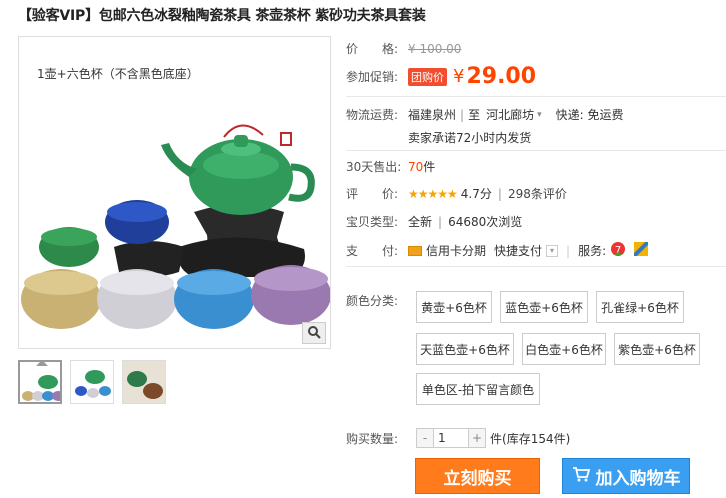 Image resolution: width=726 pixels, height=498 pixels. I want to click on add-to-cart-button: 加入购物车, so click(626, 476).